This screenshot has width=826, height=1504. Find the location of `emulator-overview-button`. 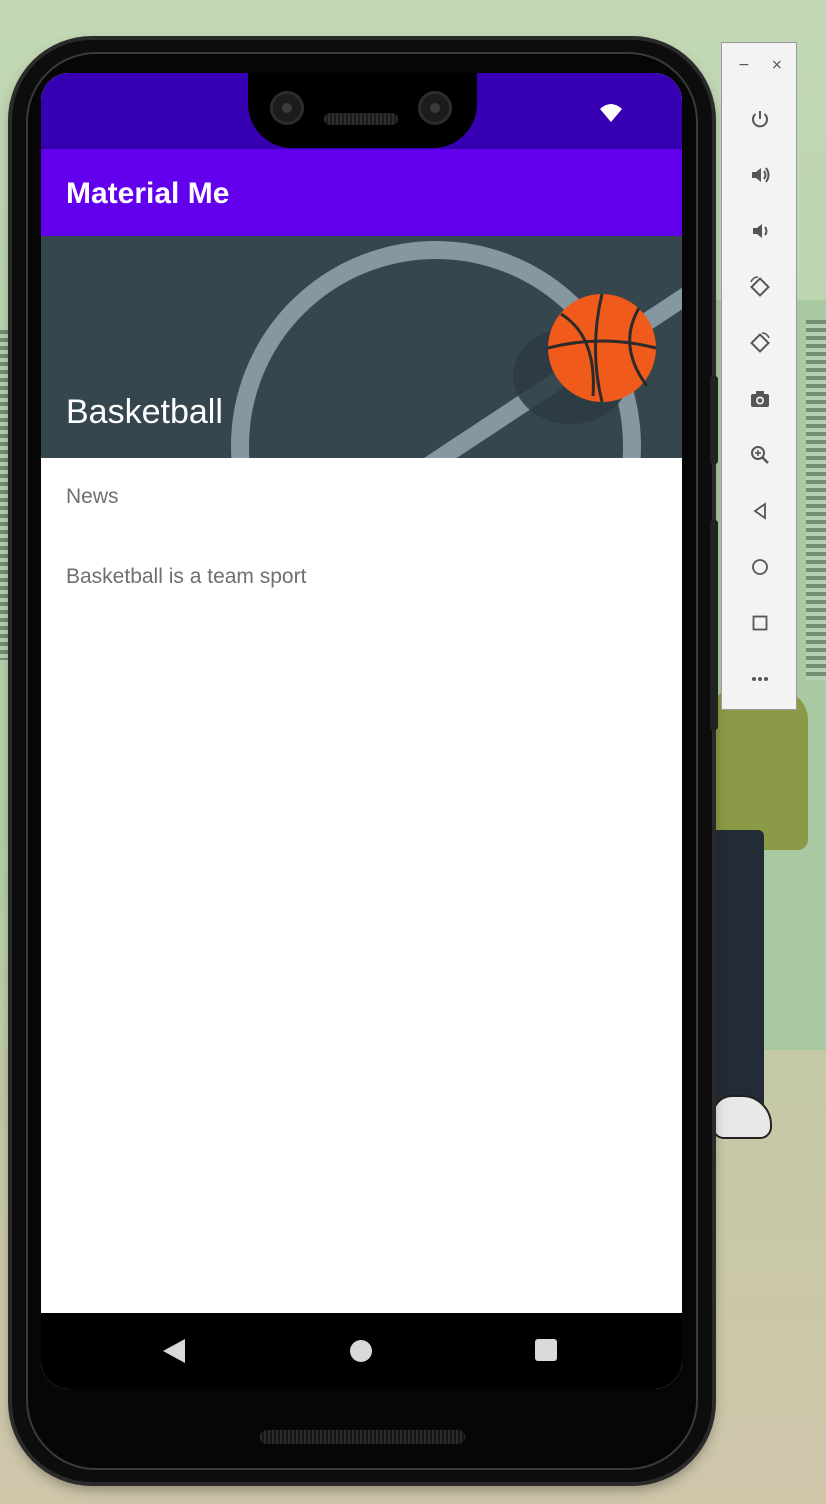

emulator-overview-button is located at coordinates (760, 623).